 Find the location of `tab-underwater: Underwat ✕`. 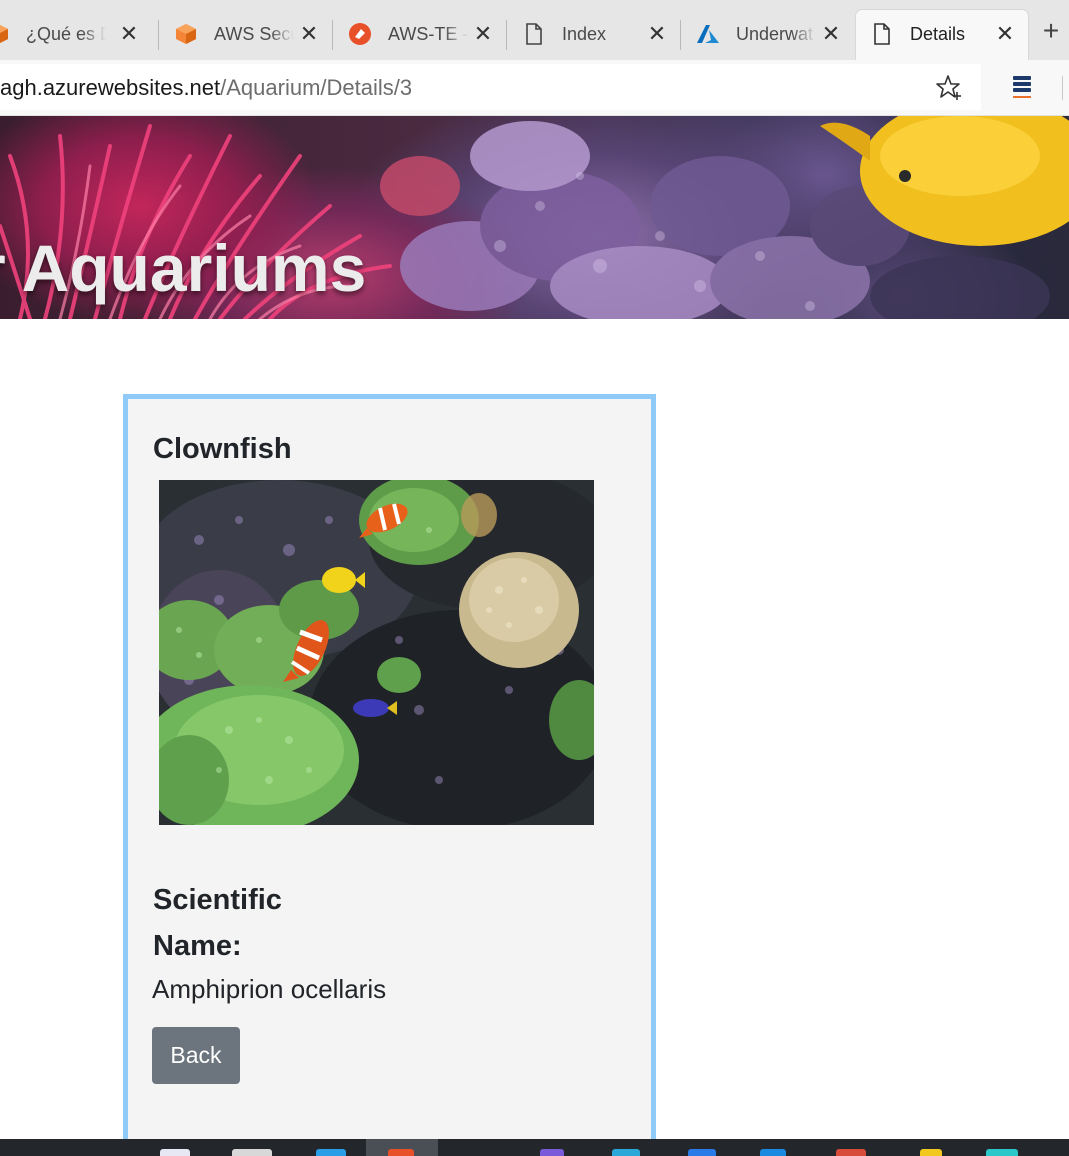

tab-underwater: Underwat ✕ is located at coordinates (768, 35).